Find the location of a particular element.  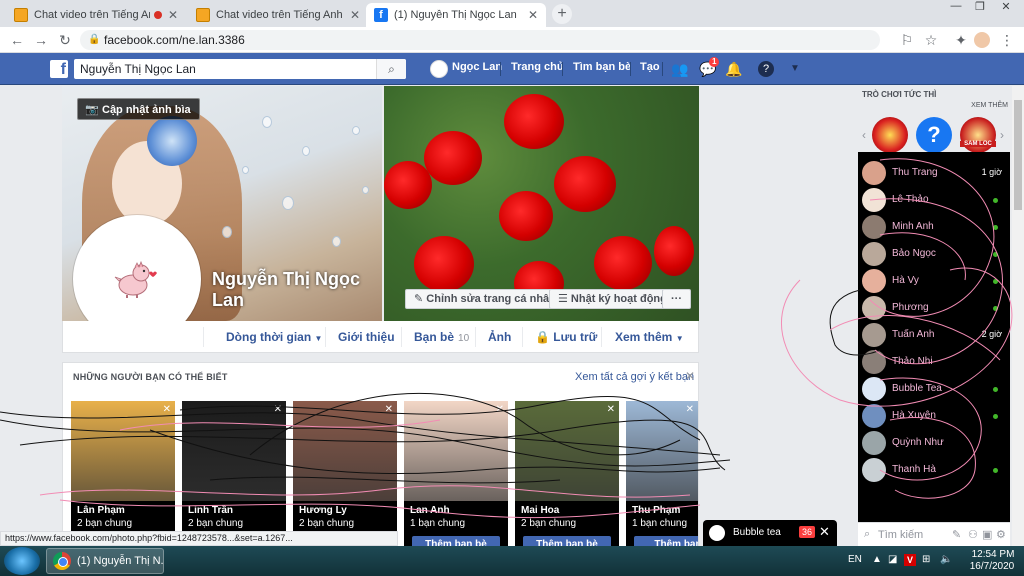

browser-tab-2: Chat video trên Tiếng Anh 123 - ✕ is located at coordinates (278, 15).